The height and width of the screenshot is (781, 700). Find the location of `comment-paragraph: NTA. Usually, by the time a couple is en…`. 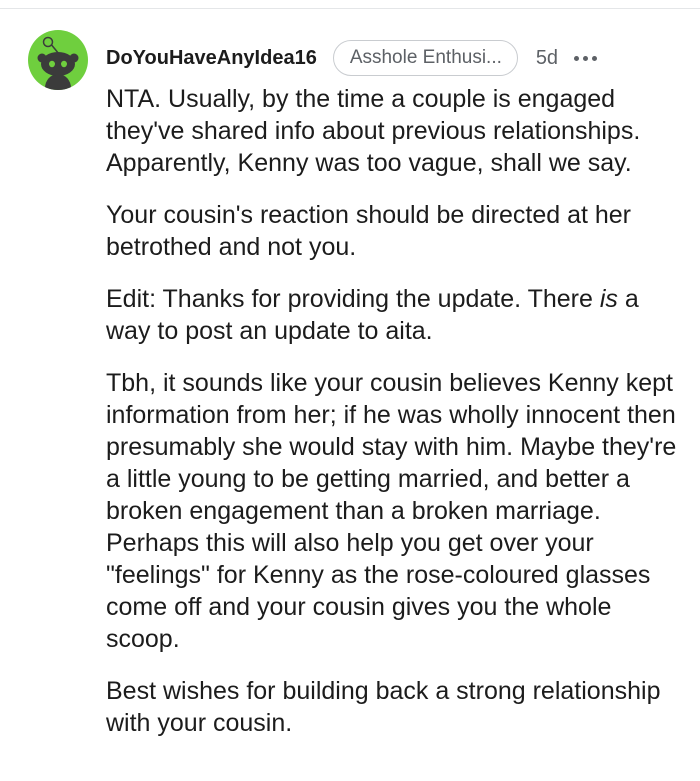

comment-paragraph: NTA. Usually, by the time a couple is en… is located at coordinates (373, 131).